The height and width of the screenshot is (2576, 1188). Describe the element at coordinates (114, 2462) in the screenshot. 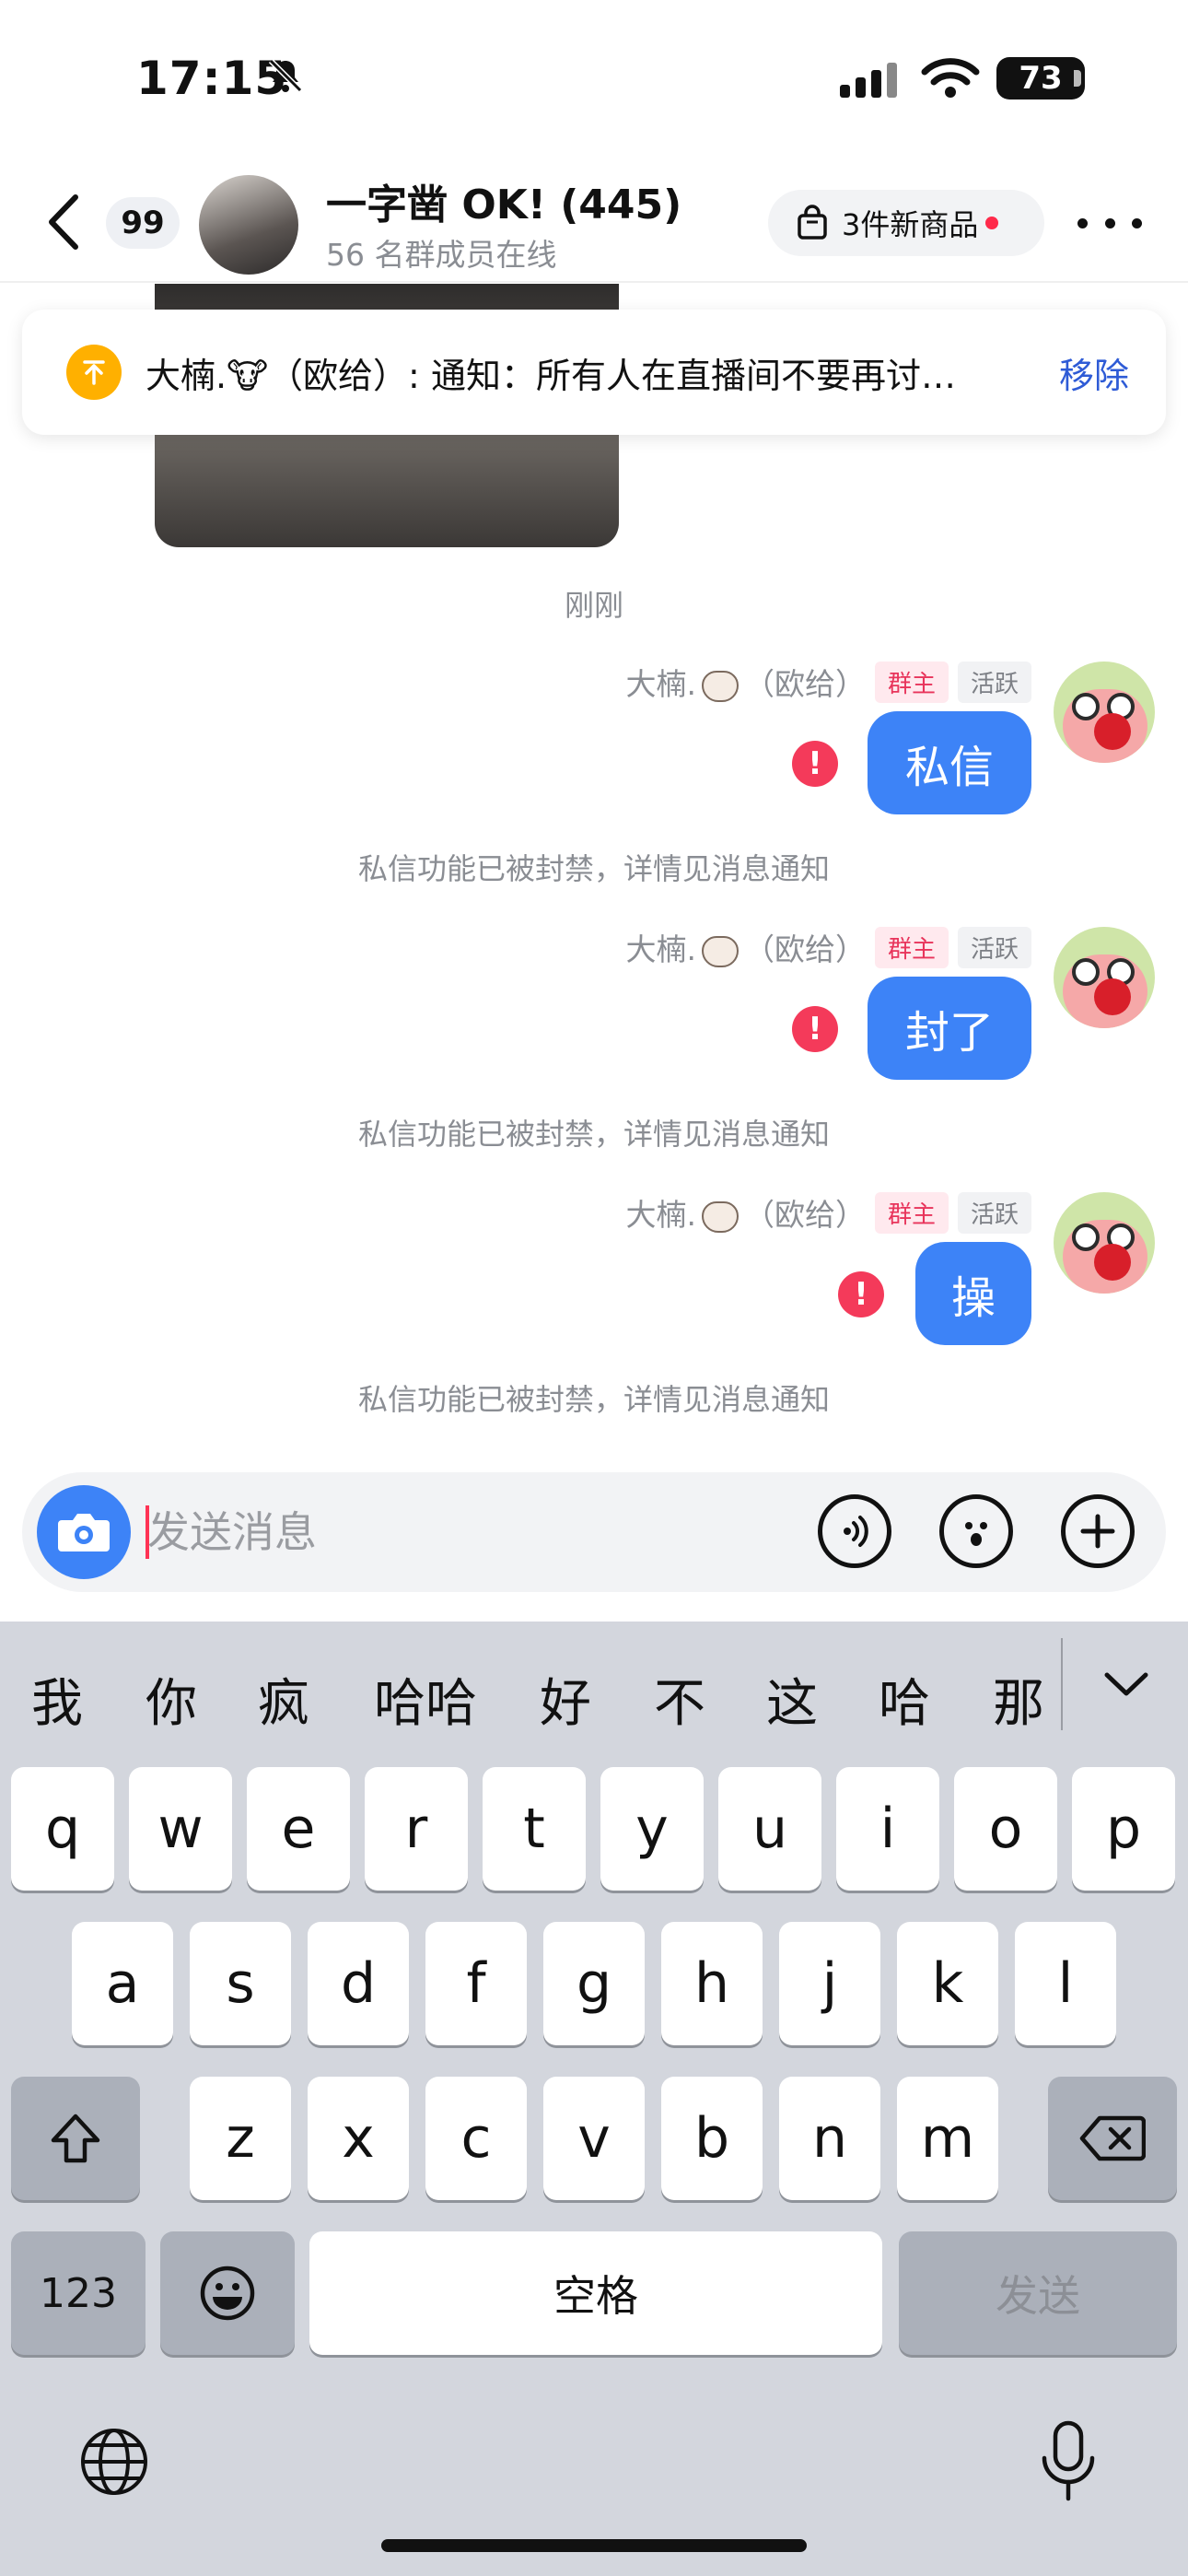

I see `globe-icon` at that location.